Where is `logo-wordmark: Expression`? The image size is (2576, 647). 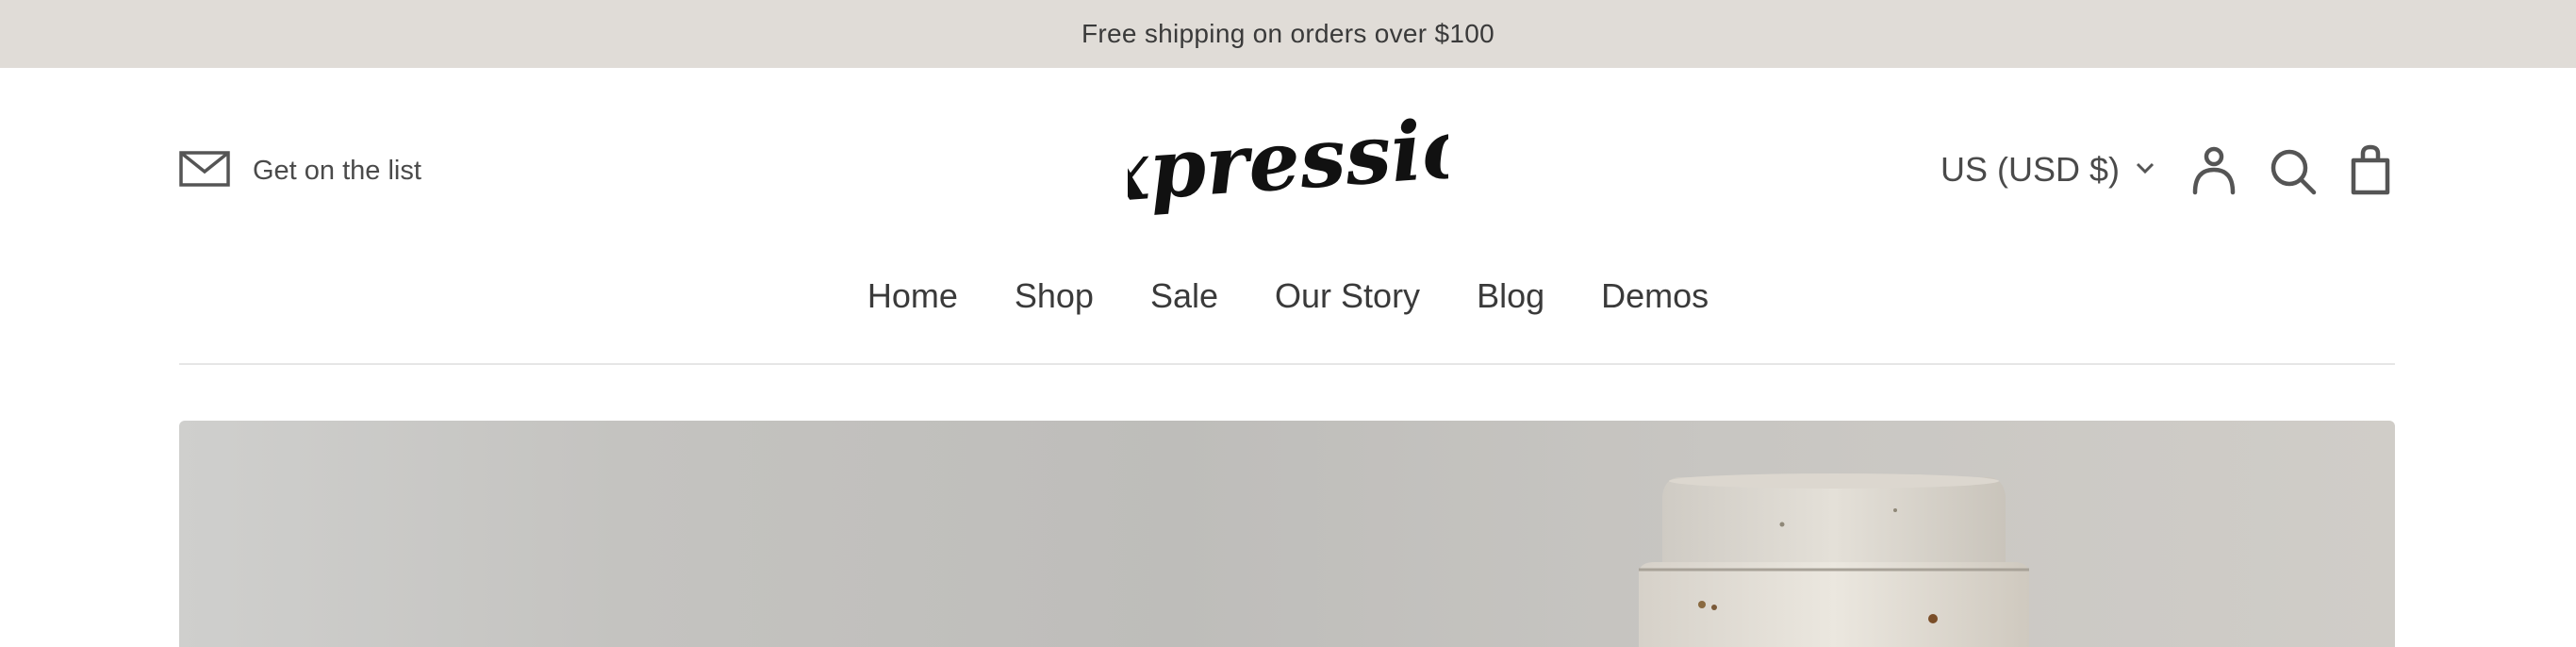 logo-wordmark: Expression is located at coordinates (1285, 161).